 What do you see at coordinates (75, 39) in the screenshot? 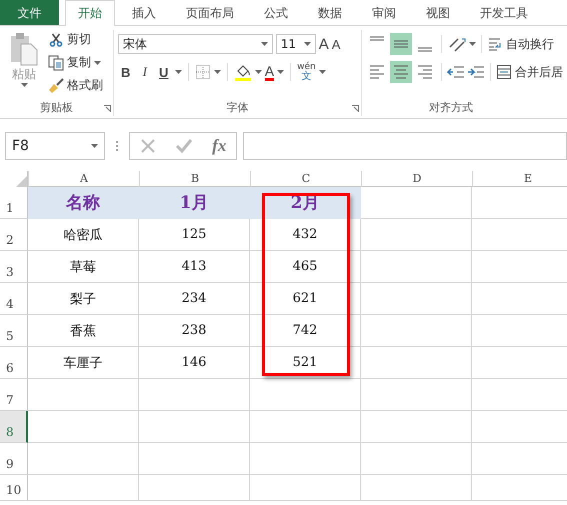
I see `cut-button: 剪切` at bounding box center [75, 39].